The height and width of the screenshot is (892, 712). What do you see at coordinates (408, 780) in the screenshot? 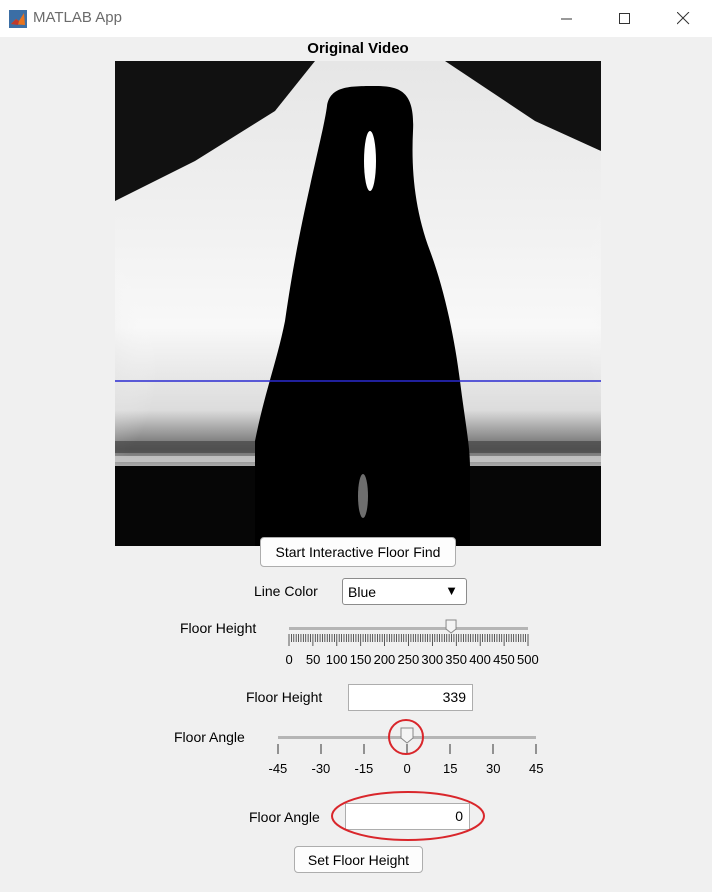
I see `annotation-overlay` at bounding box center [408, 780].